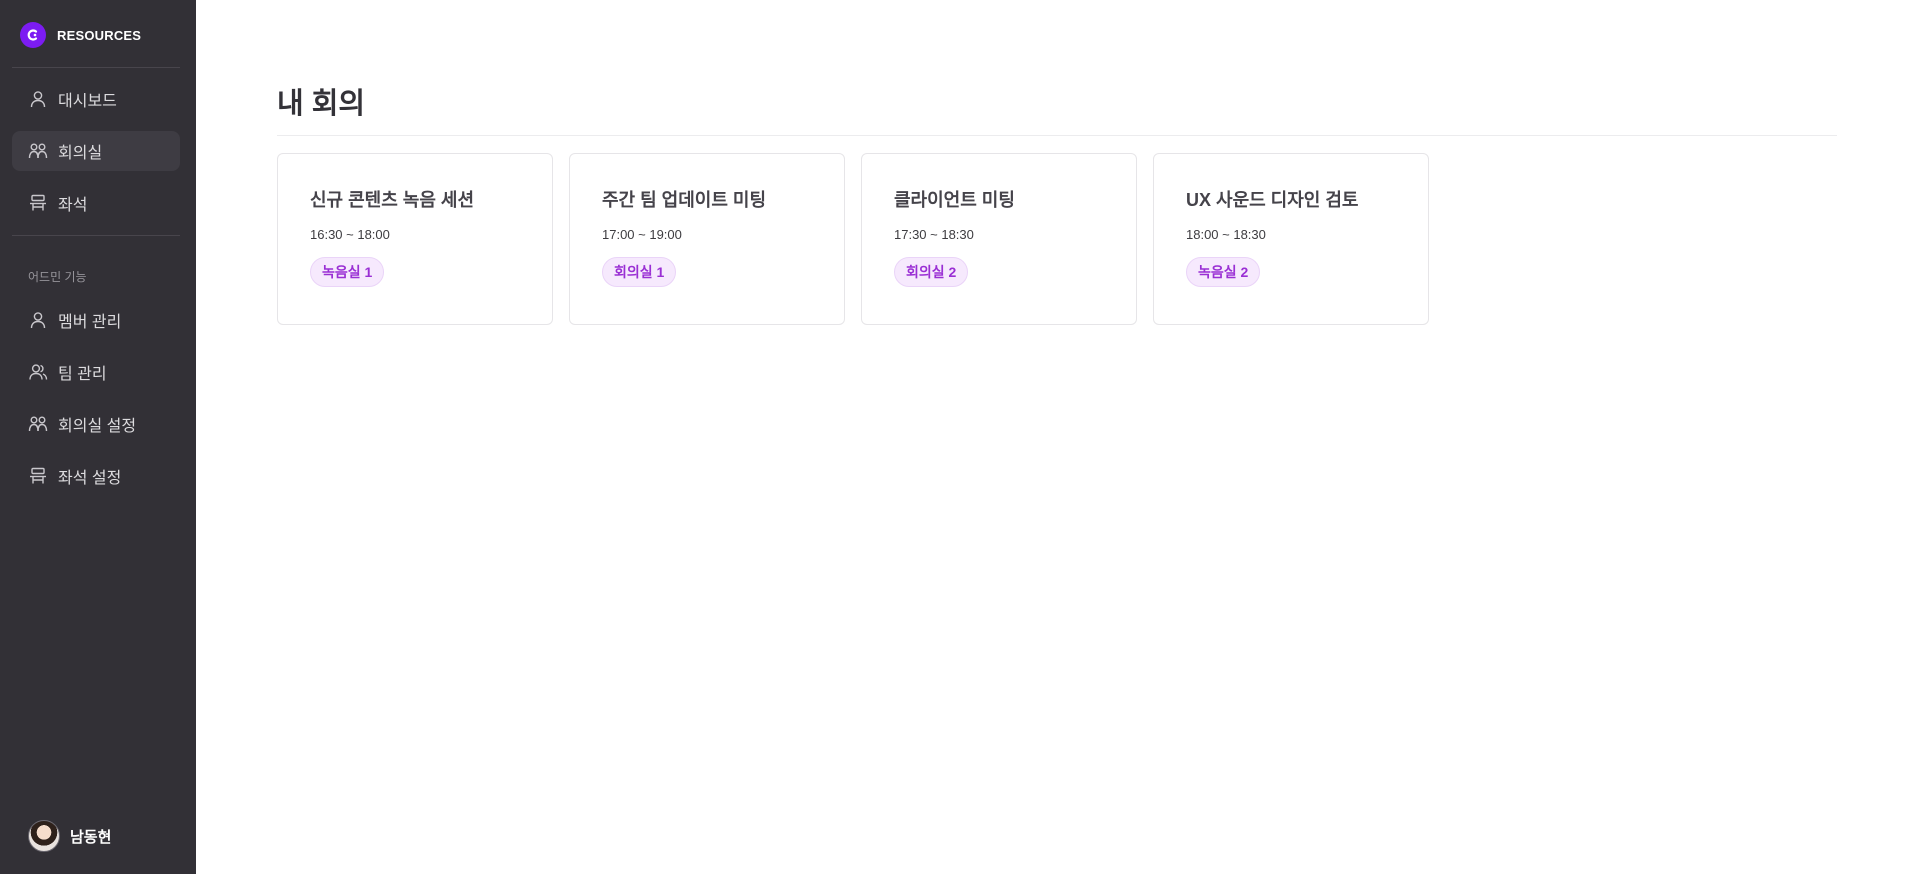  I want to click on page-title: 내 회의, so click(321, 104).